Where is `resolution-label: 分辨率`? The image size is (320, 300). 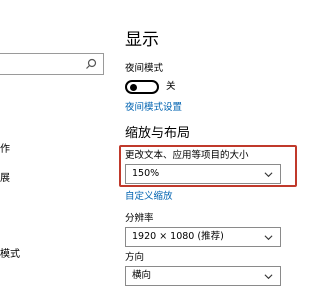
resolution-label: 分辨率 is located at coordinates (139, 218).